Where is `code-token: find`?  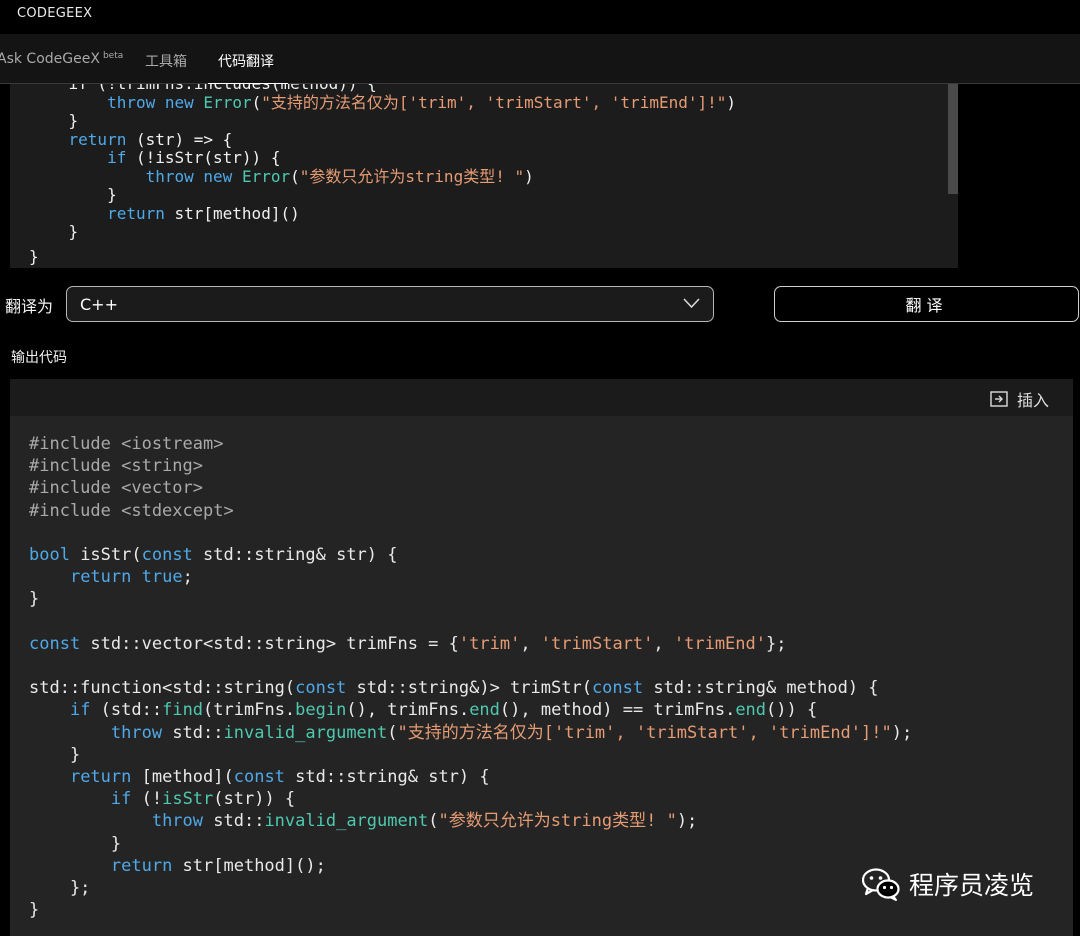
code-token: find is located at coordinates (183, 710).